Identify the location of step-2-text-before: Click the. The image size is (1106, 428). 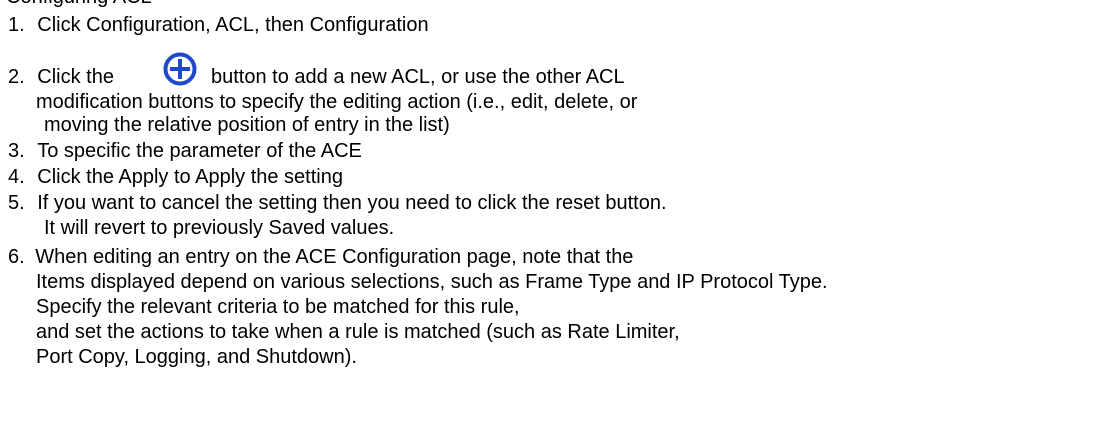
(75, 77).